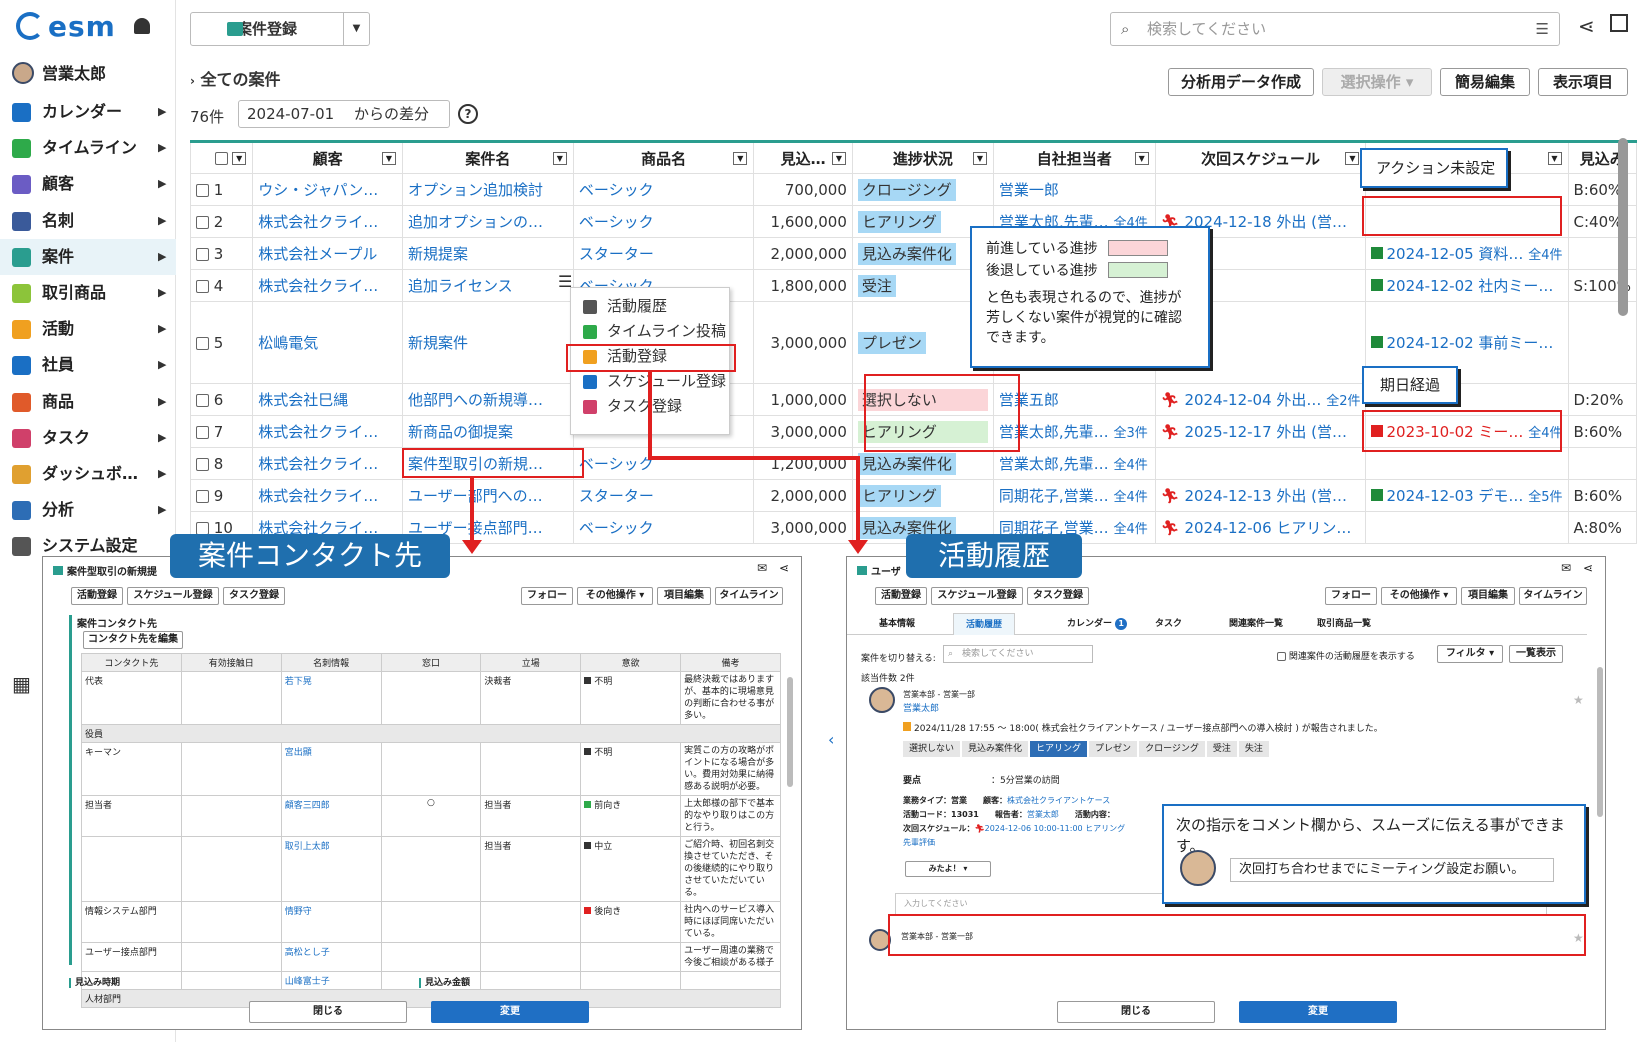  What do you see at coordinates (88, 510) in the screenshot?
I see `sidebar-item-11: 分析 ▶` at bounding box center [88, 510].